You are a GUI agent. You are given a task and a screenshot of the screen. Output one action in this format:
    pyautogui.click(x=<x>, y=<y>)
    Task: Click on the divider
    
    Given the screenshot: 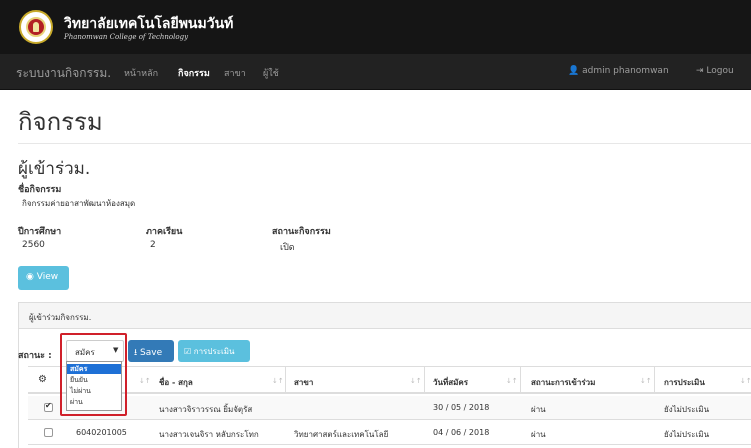 What is the action you would take?
    pyautogui.click(x=384, y=143)
    